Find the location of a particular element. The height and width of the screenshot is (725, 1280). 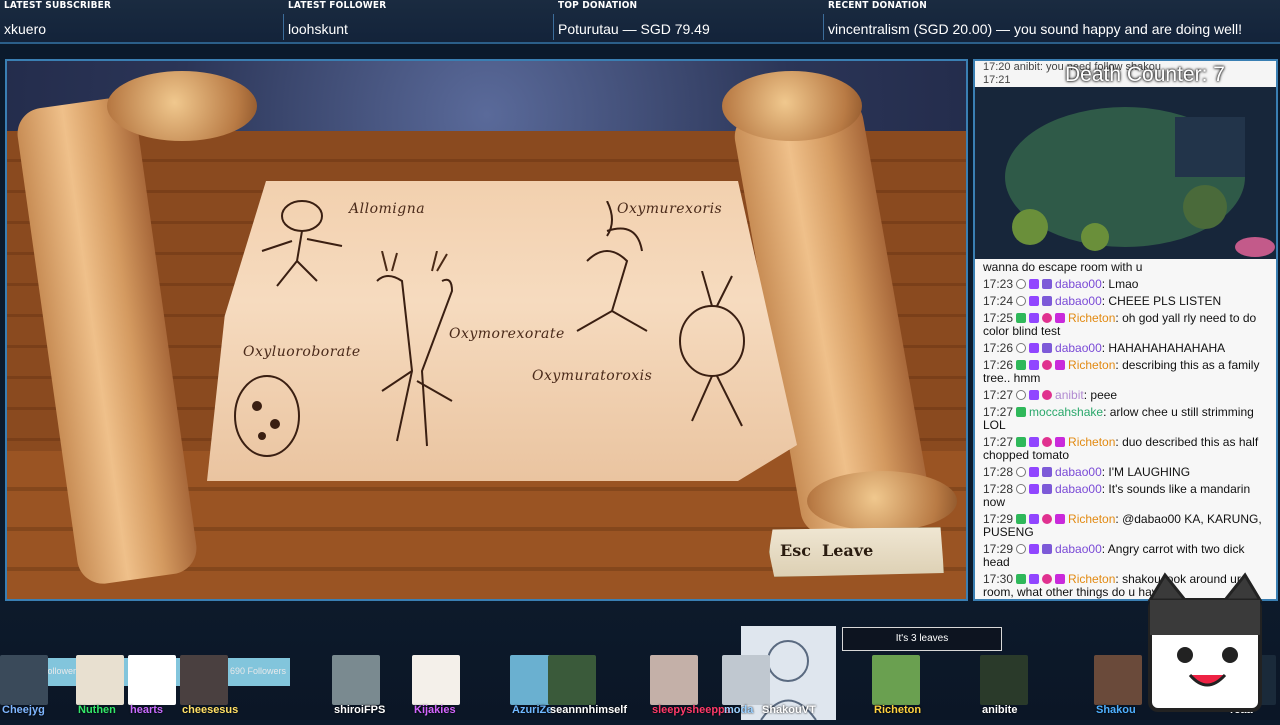

ticker-heading: LATEST SUBSCRIBER is located at coordinates (58, 5).